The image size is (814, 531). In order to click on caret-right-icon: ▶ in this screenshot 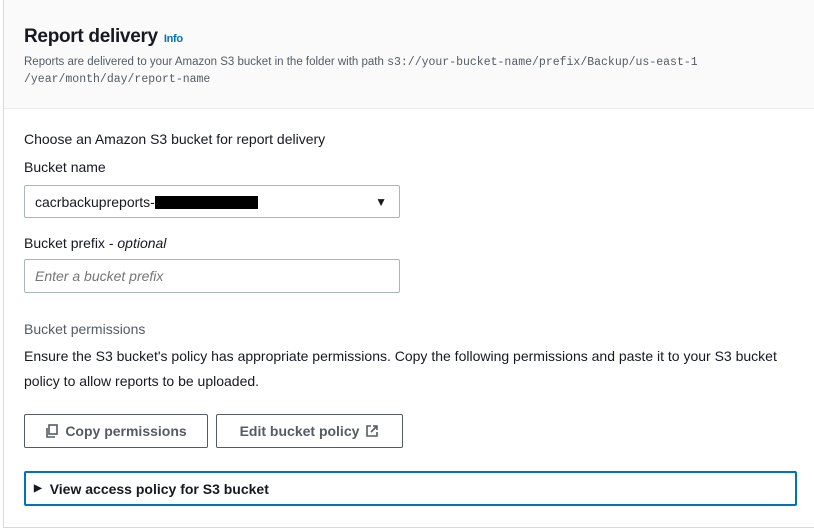, I will do `click(38, 488)`.